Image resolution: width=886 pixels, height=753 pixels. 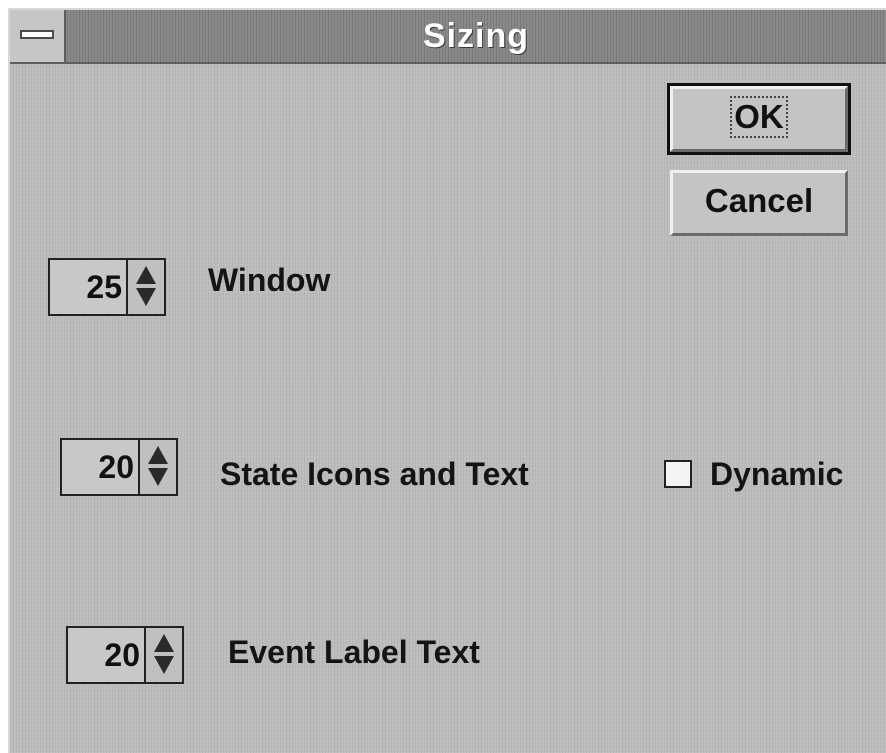 What do you see at coordinates (88, 287) in the screenshot?
I see `window-size-value: 25` at bounding box center [88, 287].